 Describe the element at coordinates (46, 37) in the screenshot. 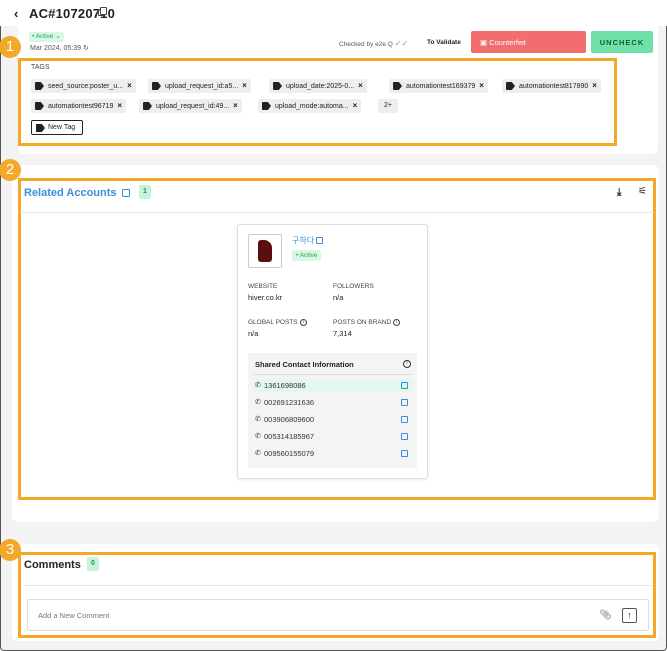

I see `status-badge: • Active ⌄` at that location.